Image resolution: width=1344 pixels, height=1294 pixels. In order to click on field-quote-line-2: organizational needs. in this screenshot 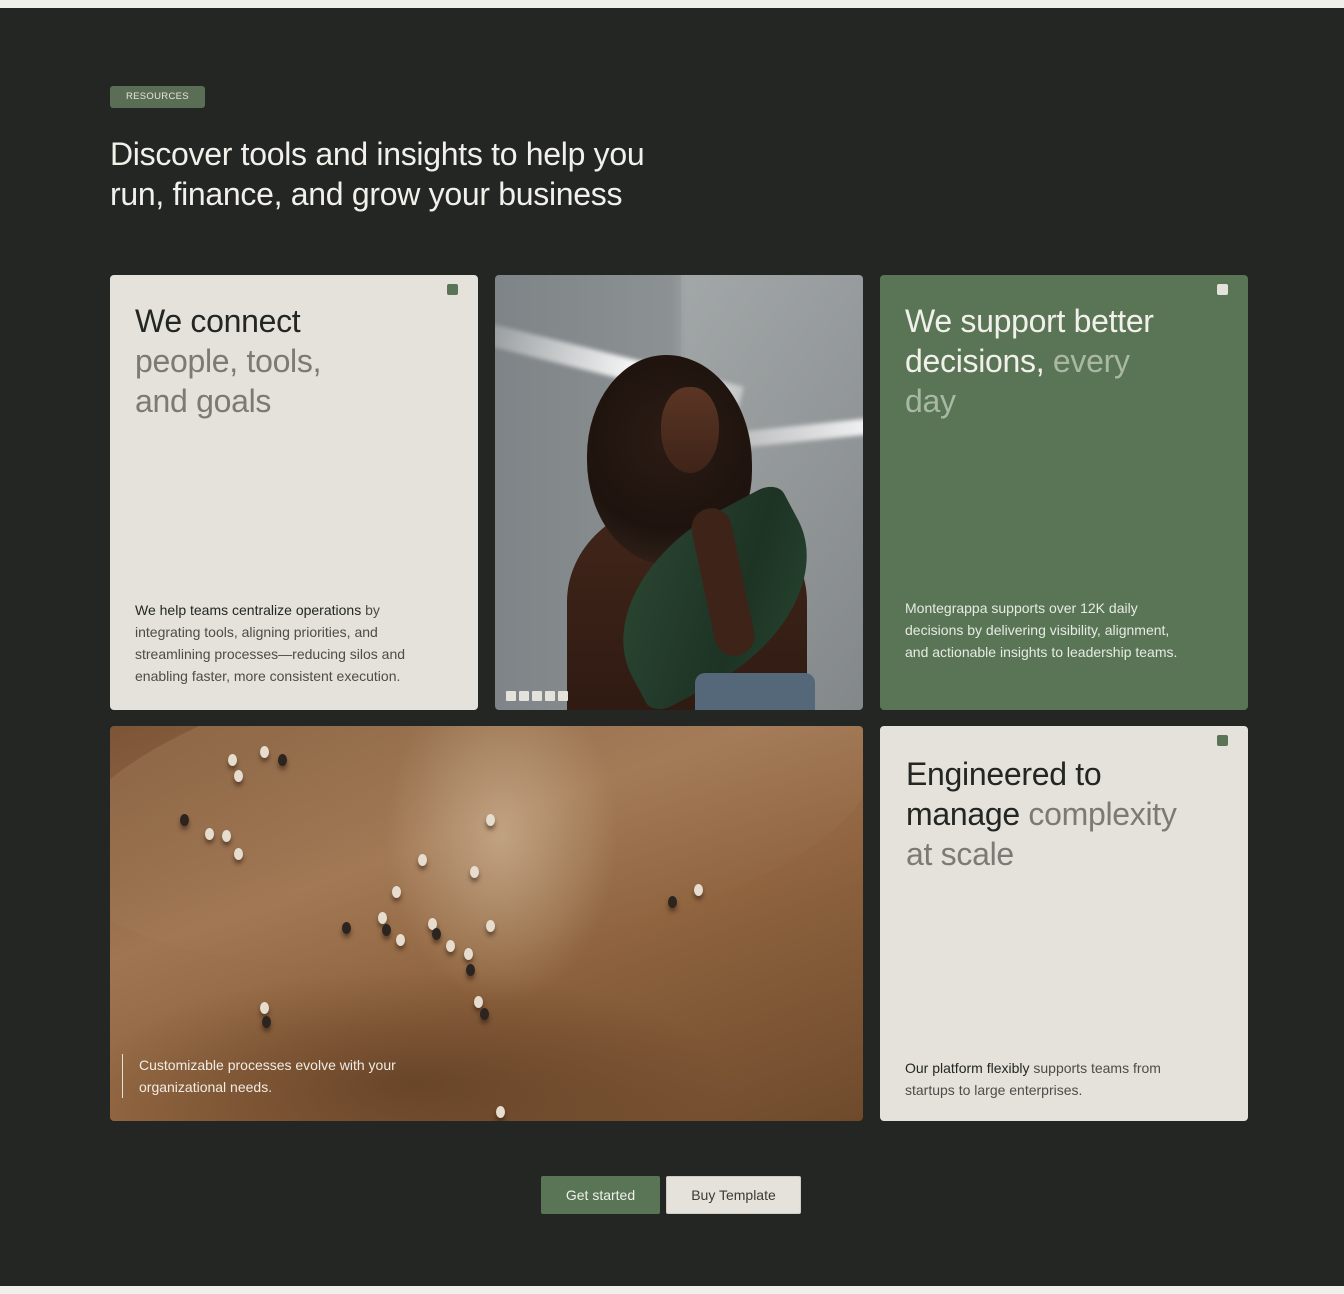, I will do `click(206, 1087)`.